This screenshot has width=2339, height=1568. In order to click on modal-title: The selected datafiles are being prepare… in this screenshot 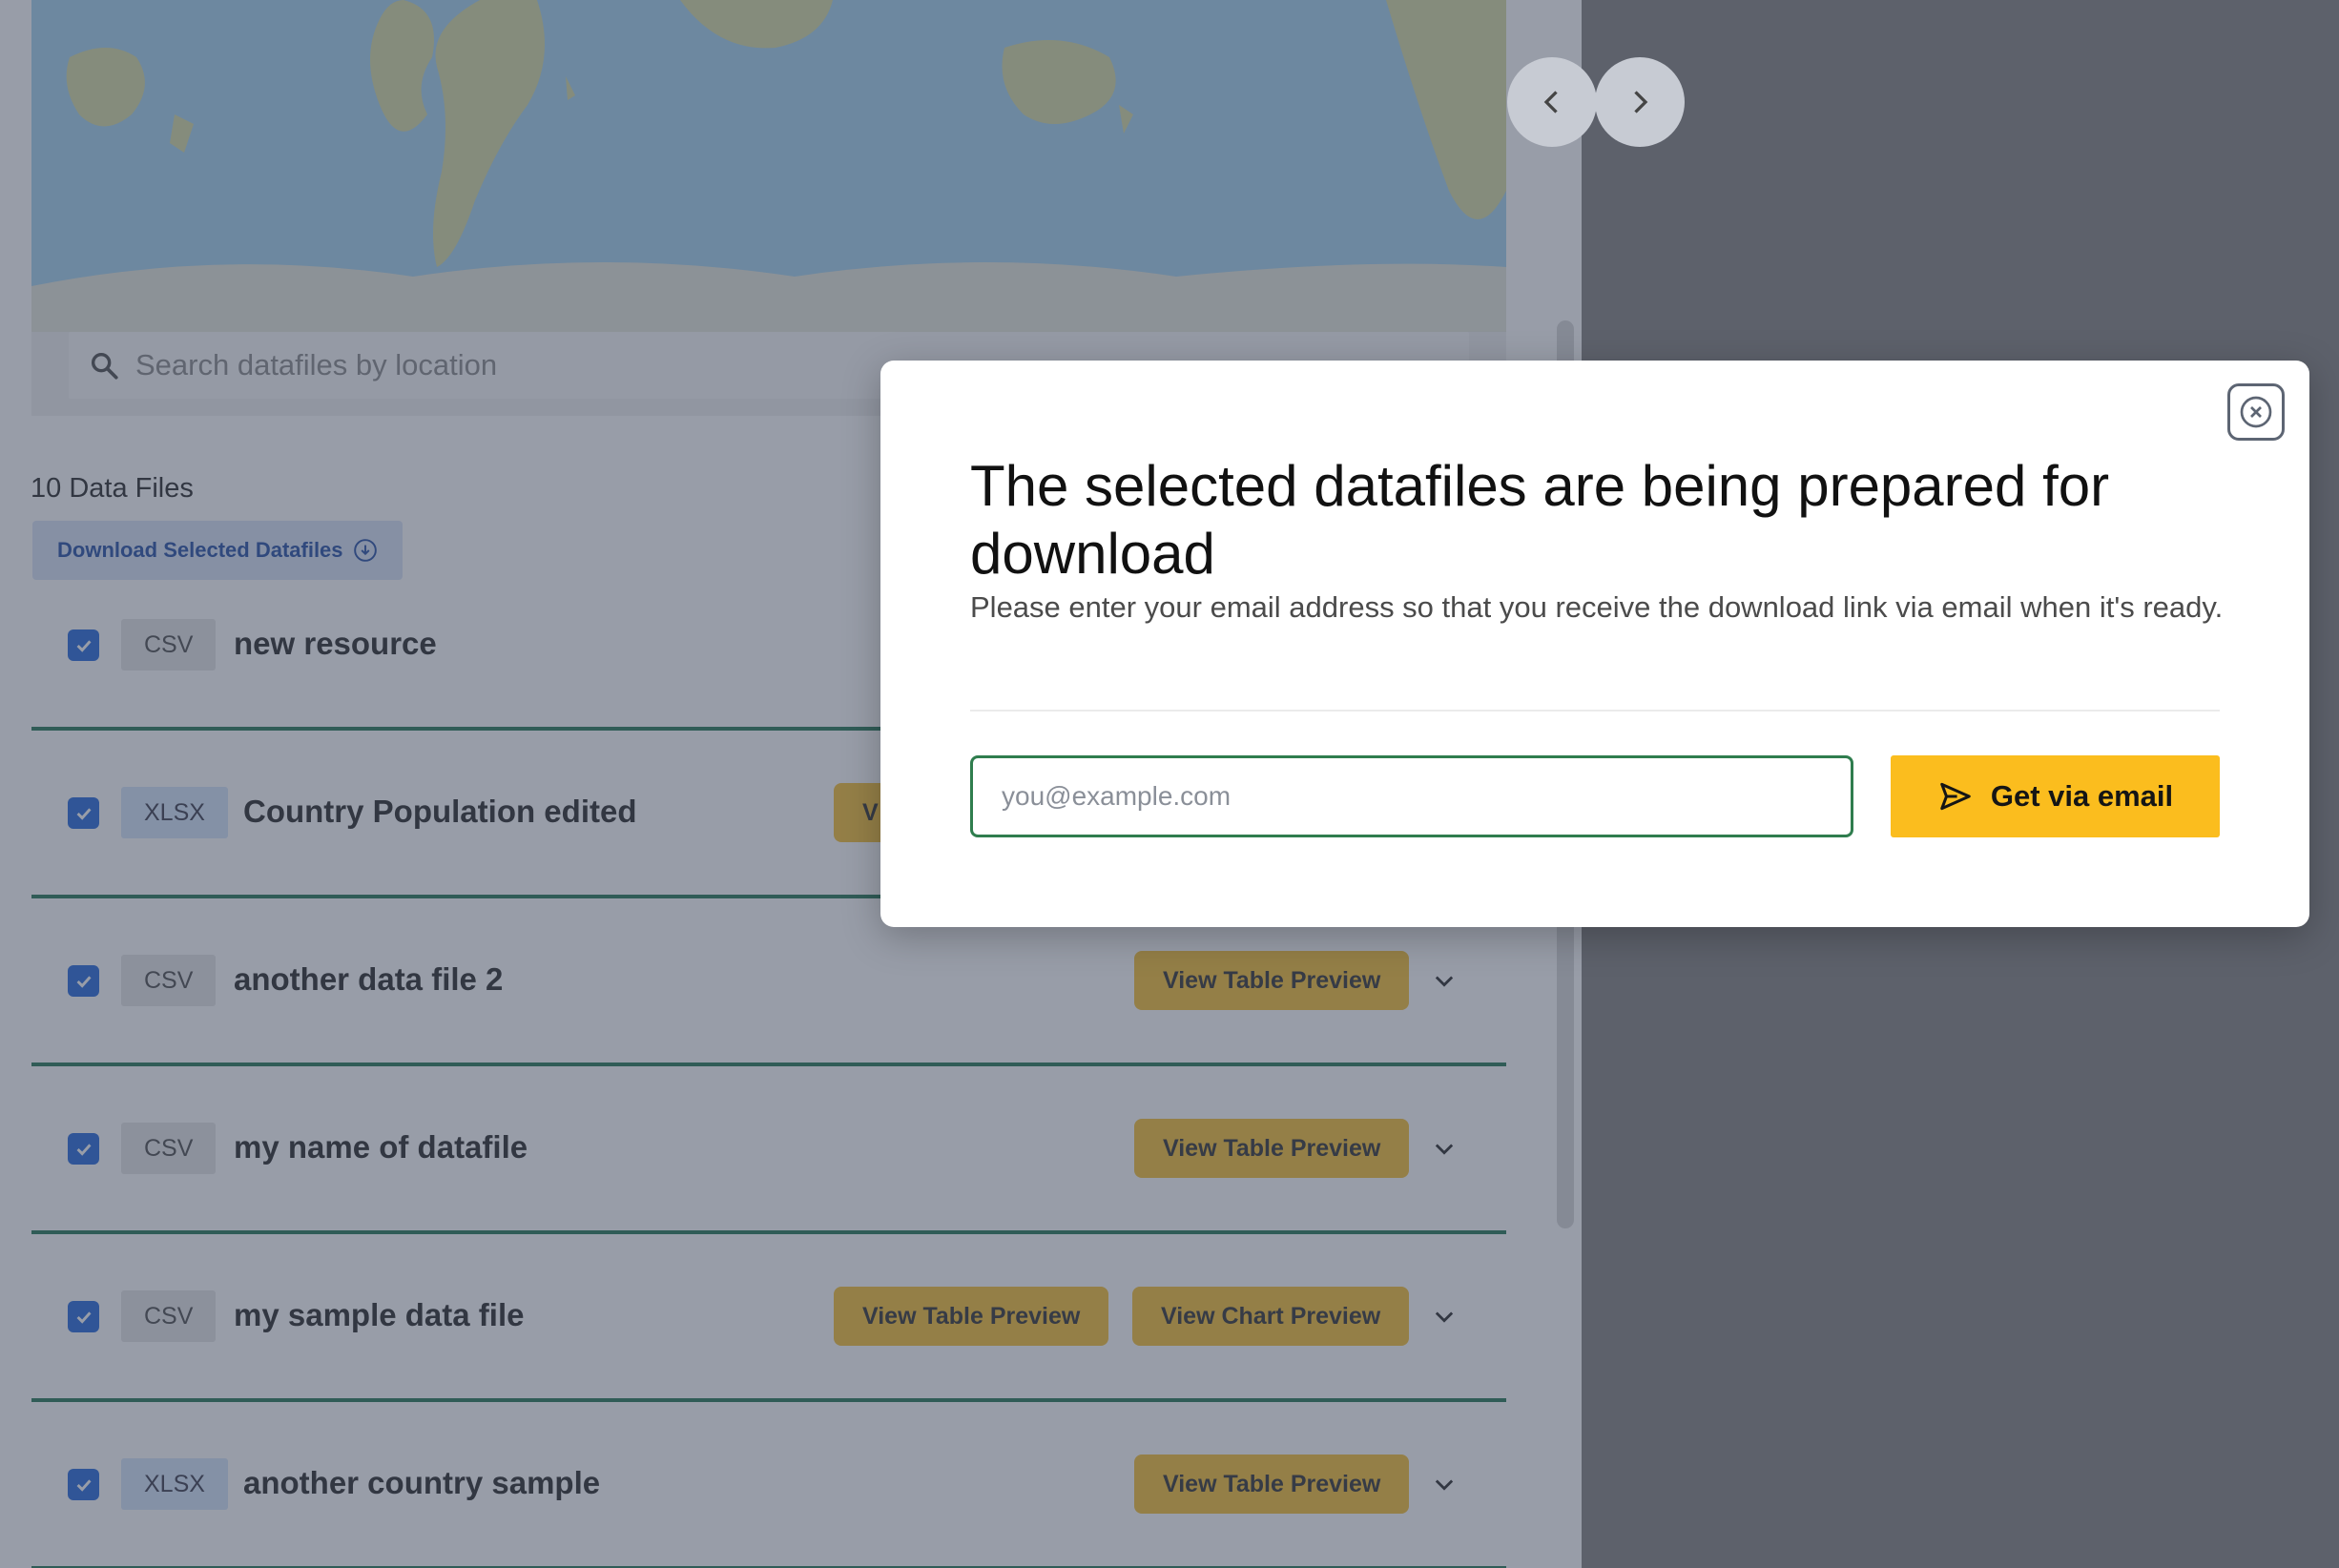, I will do `click(1540, 520)`.